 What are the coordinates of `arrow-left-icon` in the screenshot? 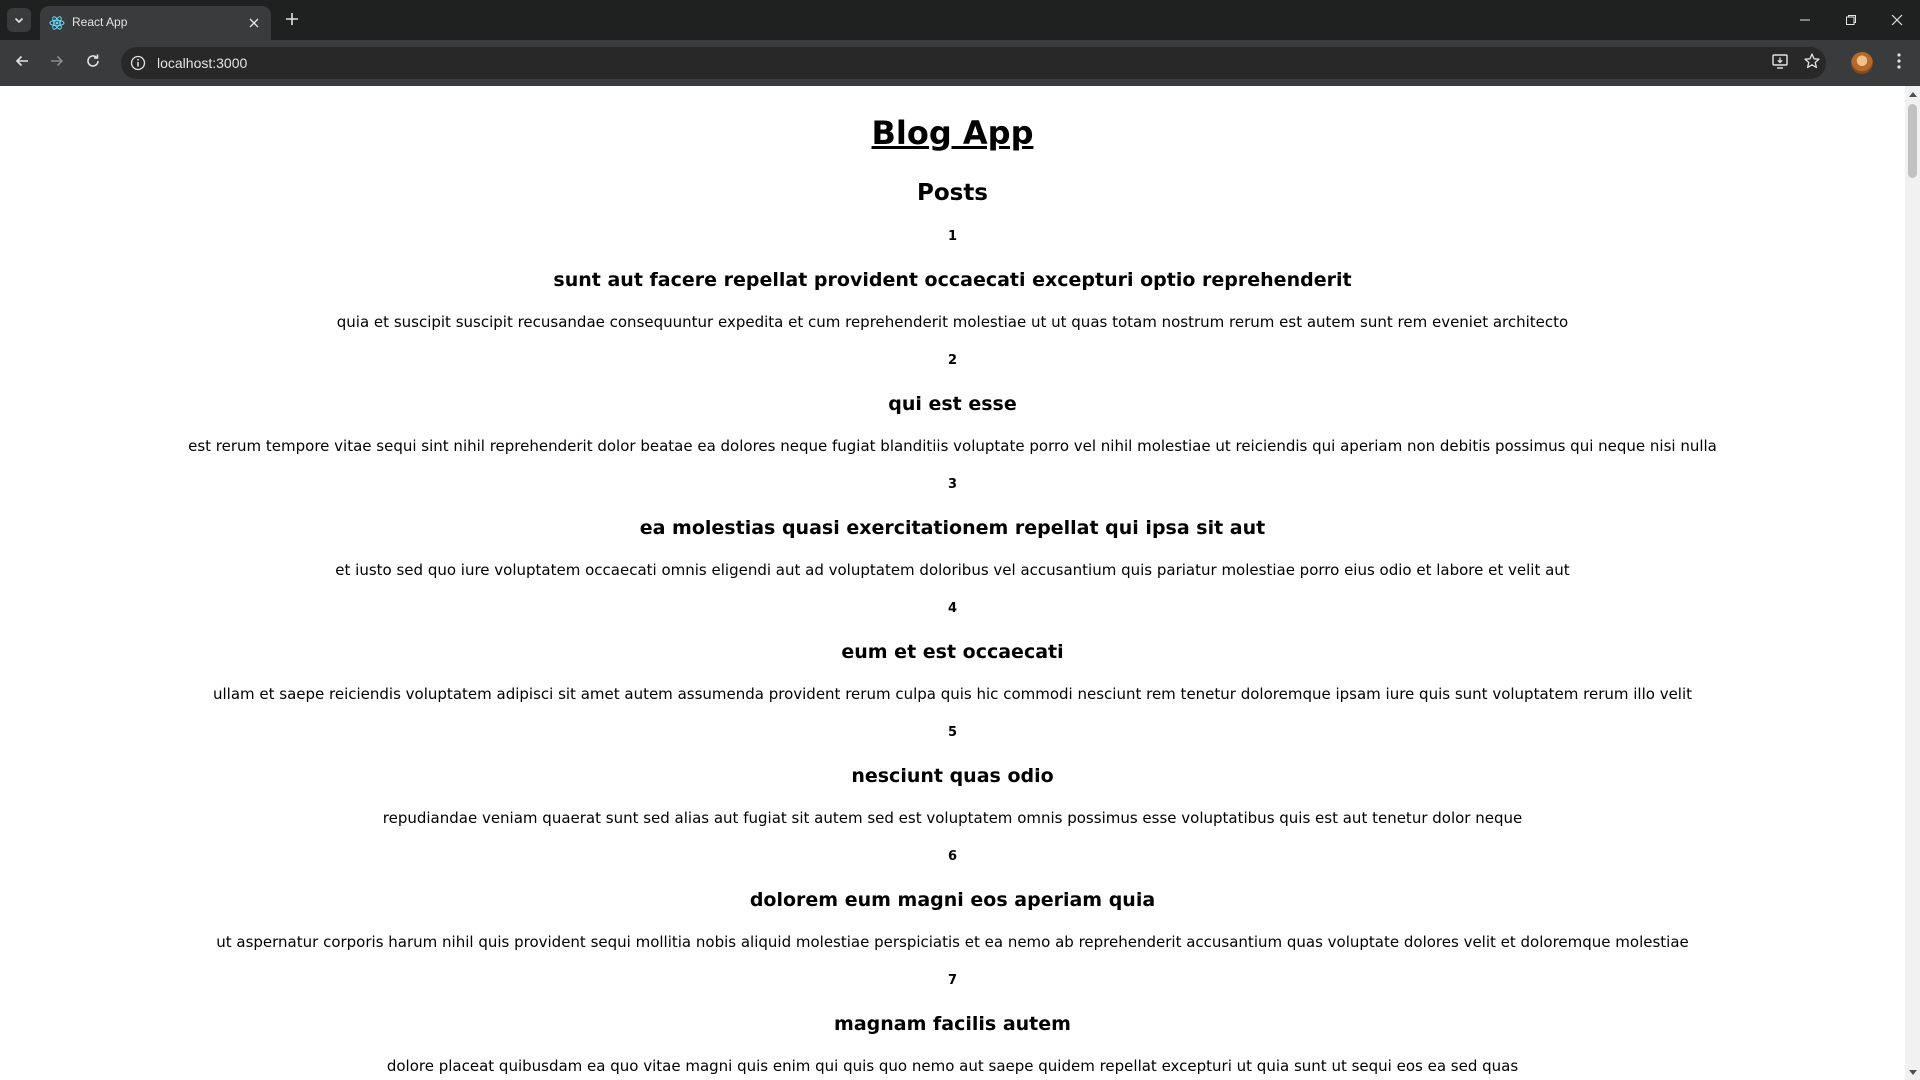 It's located at (22, 63).